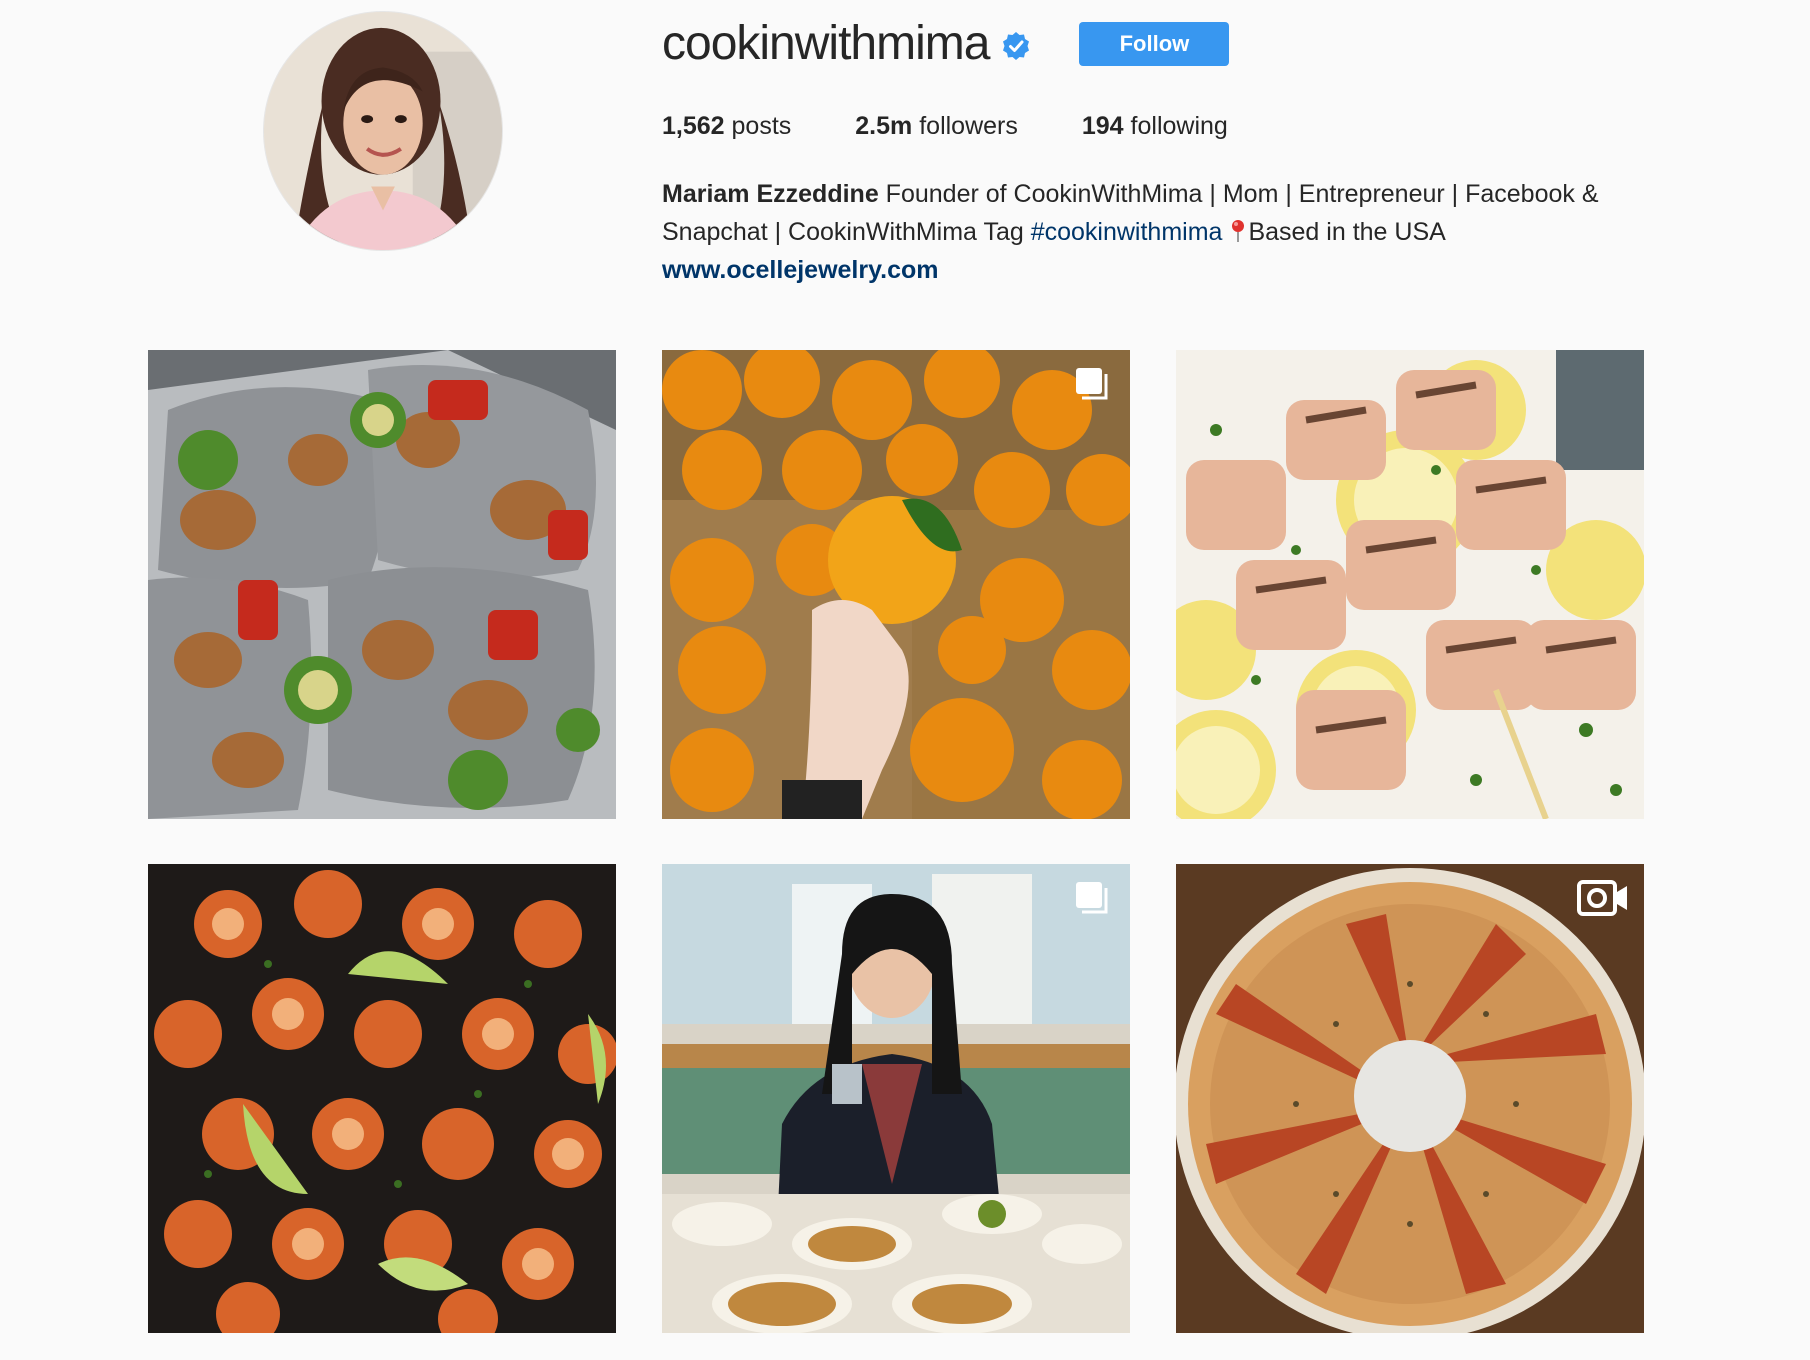 This screenshot has height=1360, width=1810. I want to click on post-image-oranges, so click(896, 584).